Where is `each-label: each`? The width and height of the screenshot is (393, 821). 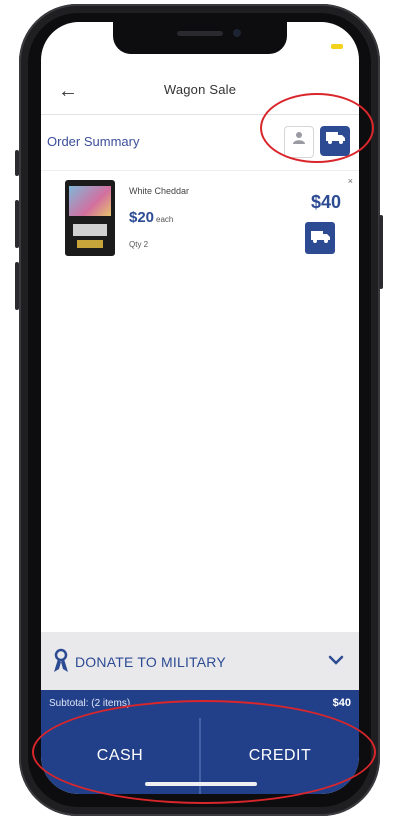
each-label: each is located at coordinates (165, 219).